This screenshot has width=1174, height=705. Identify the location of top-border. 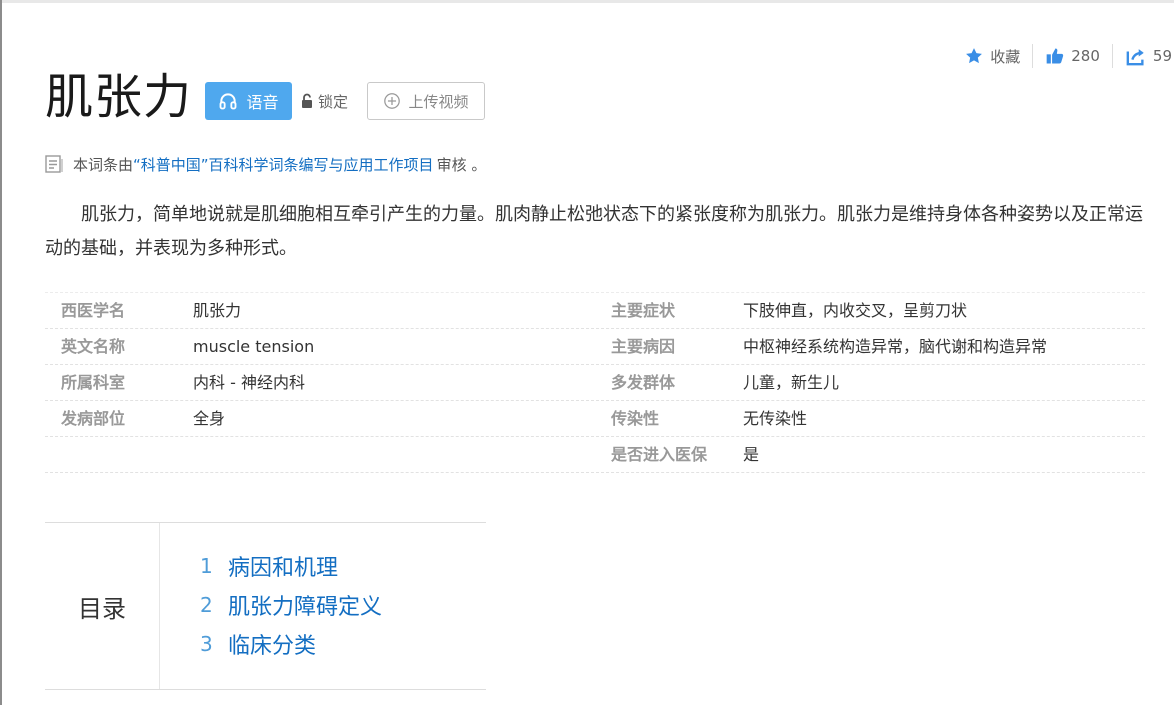
(587, 1).